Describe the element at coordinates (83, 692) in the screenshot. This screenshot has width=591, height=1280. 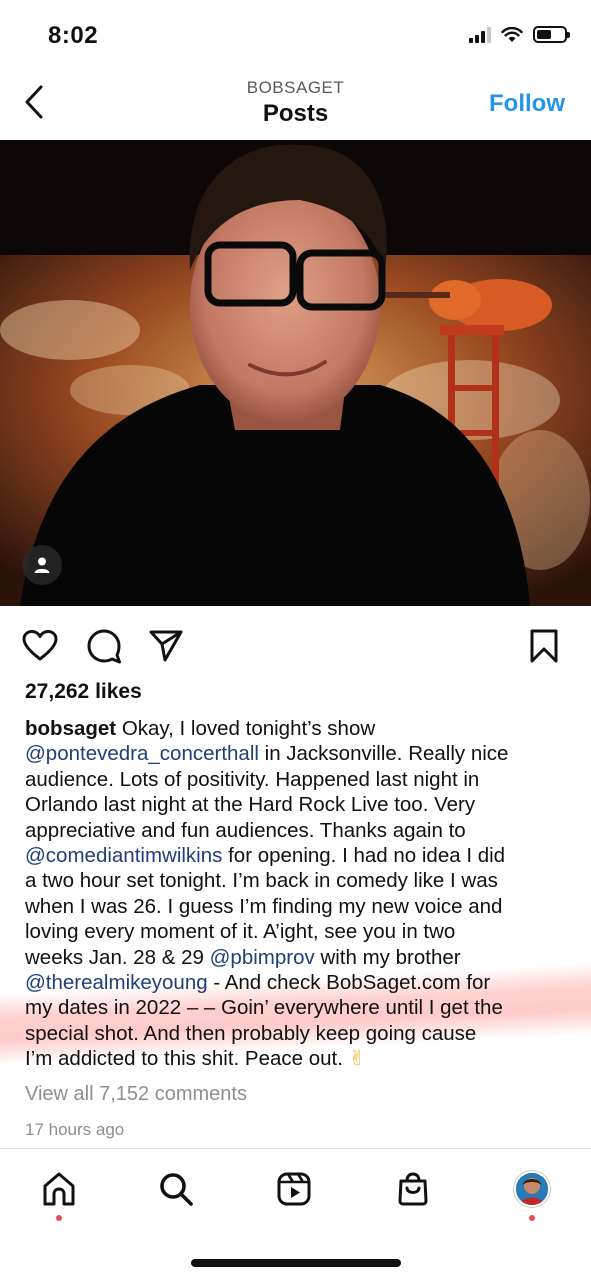
I see `like-count: 27,262 likes` at that location.